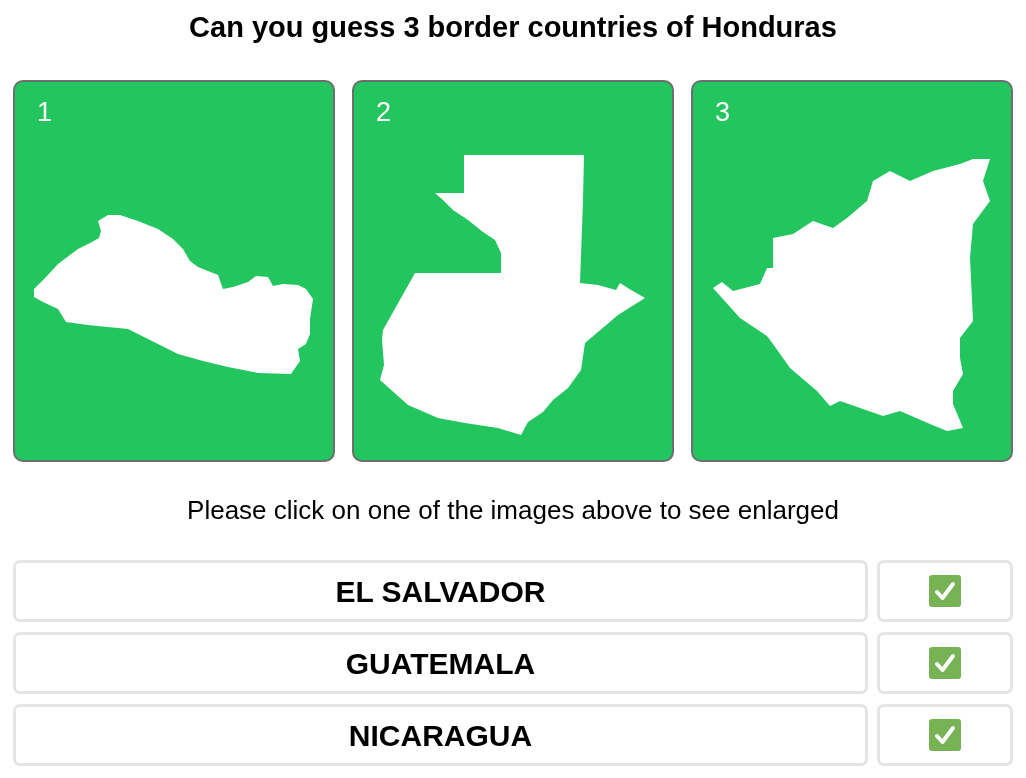 Image resolution: width=1026 pixels, height=778 pixels. I want to click on answer-box: GUATEMALA, so click(440, 663).